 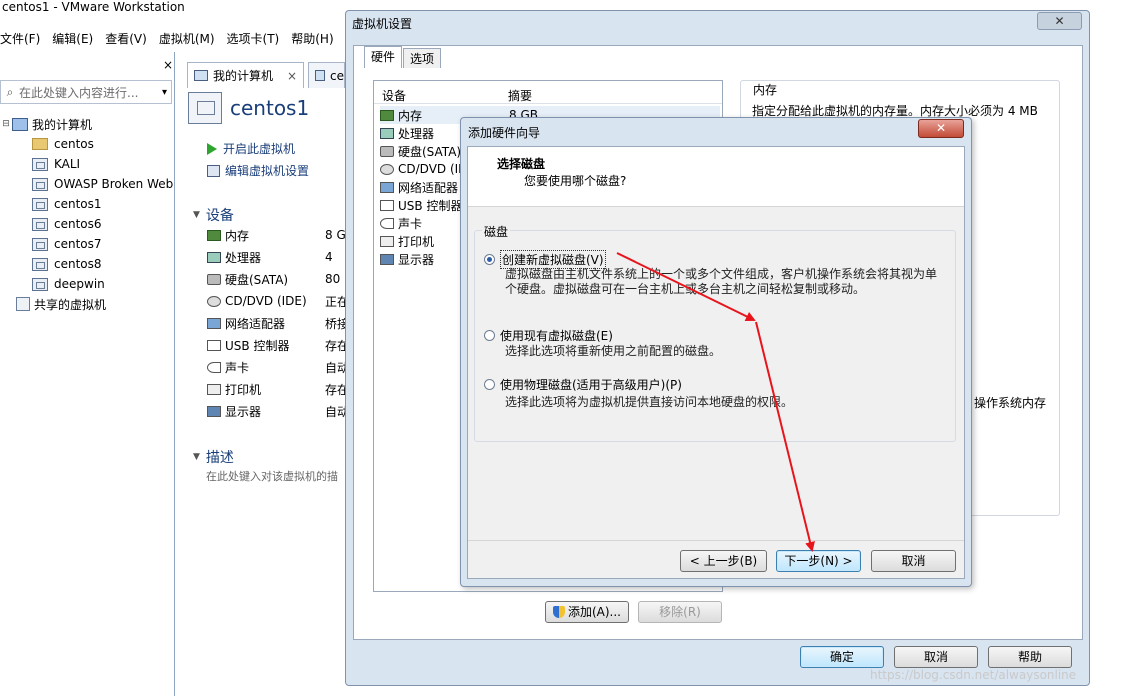 I want to click on annotation-arrows, so click(x=715, y=402).